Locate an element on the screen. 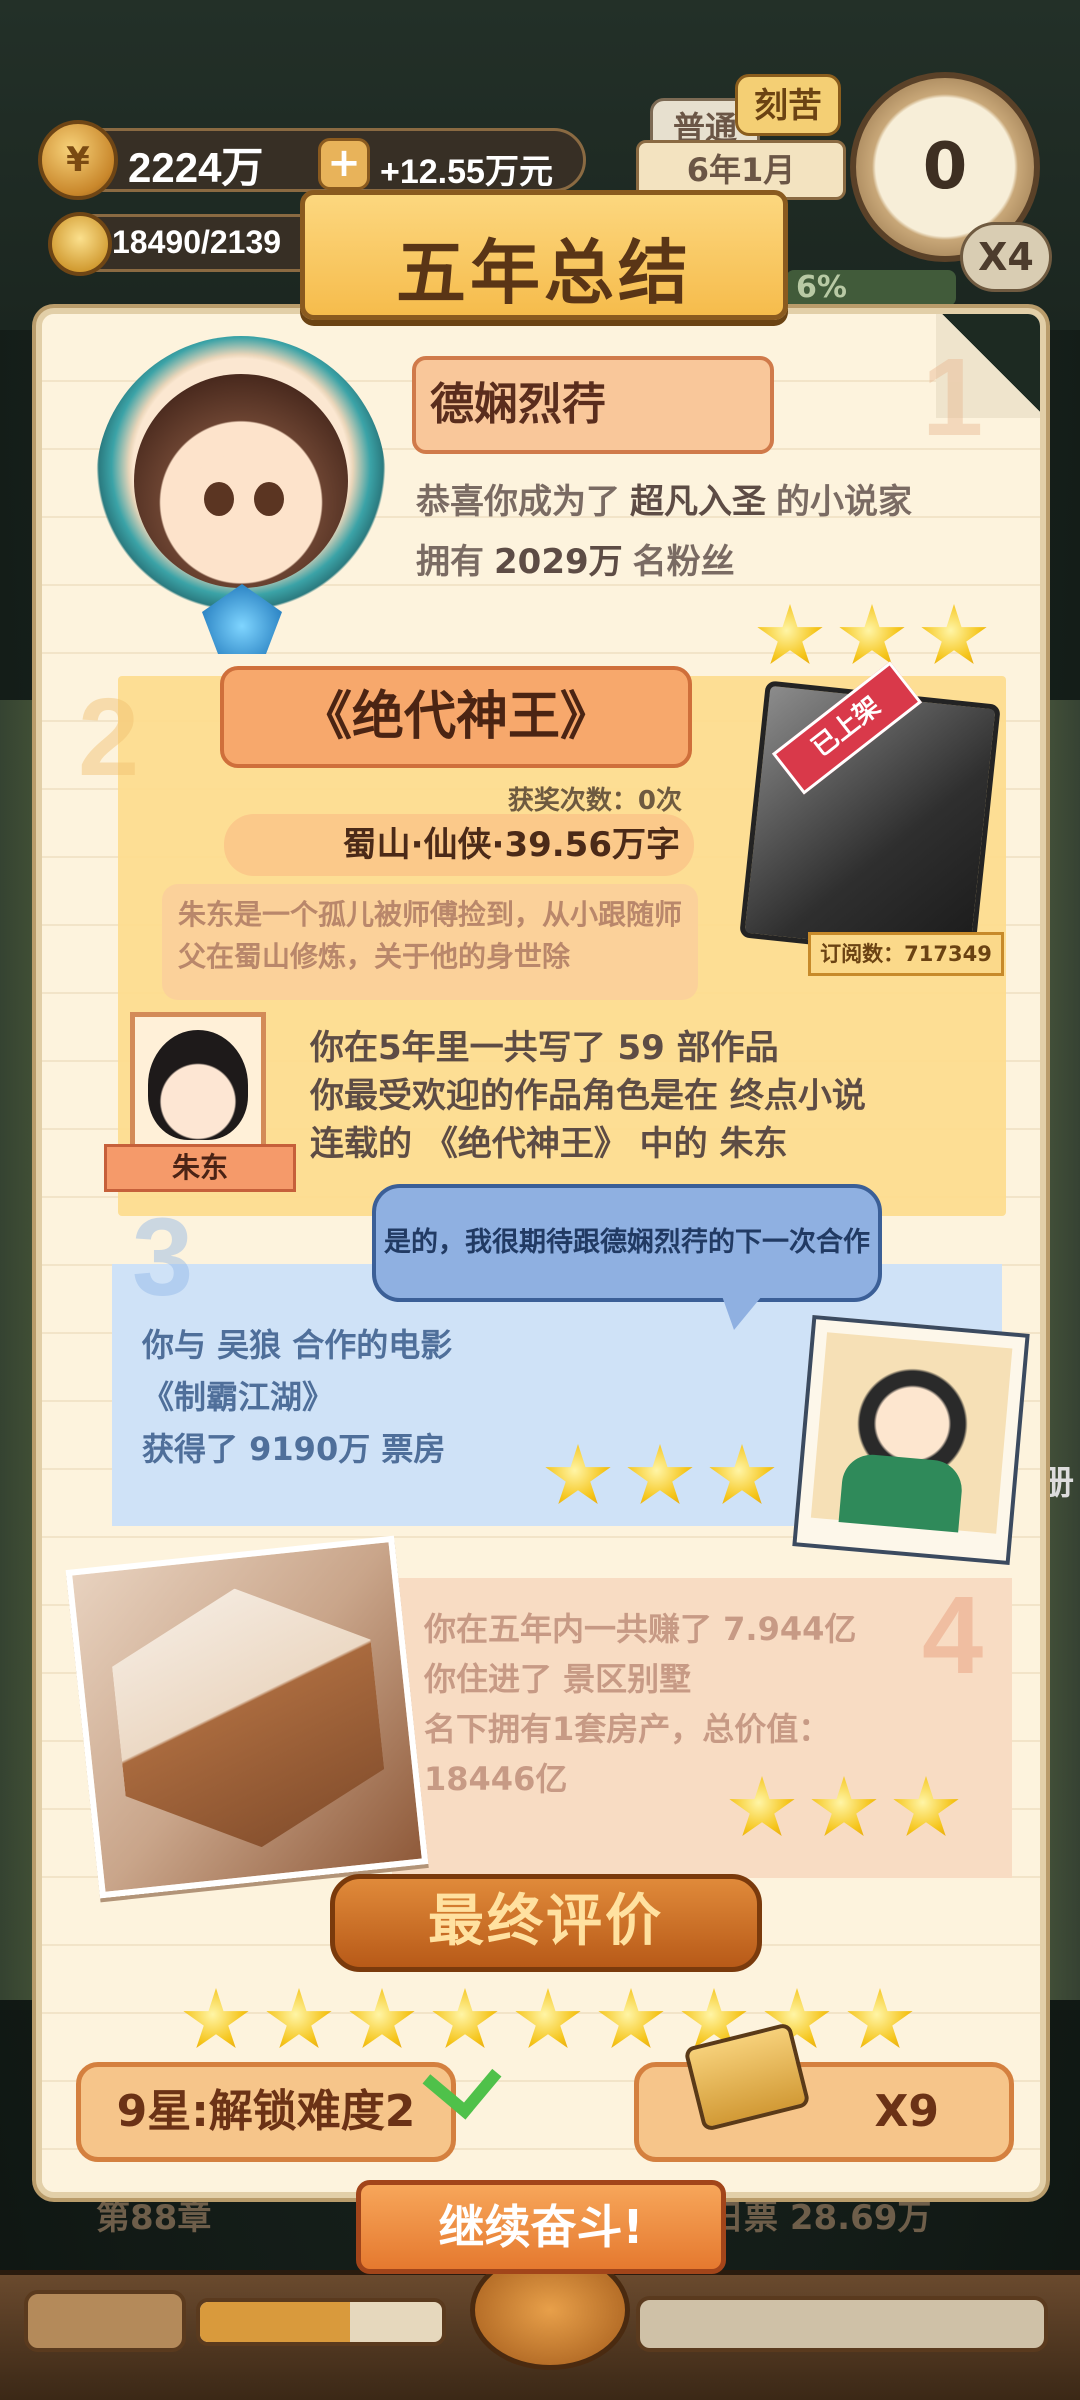  section-number-2: 2 is located at coordinates (109, 737).